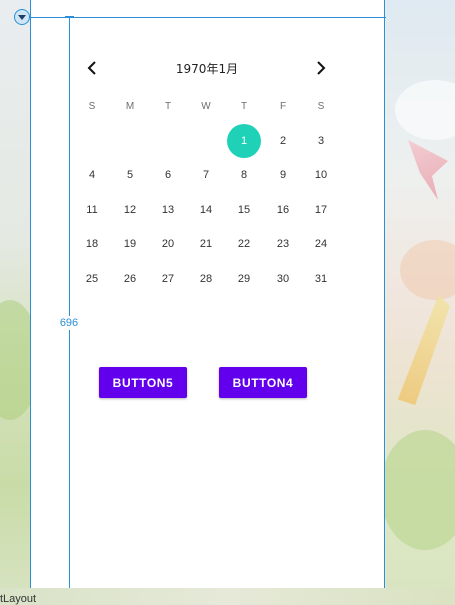  What do you see at coordinates (69, 17) in the screenshot?
I see `constraint-guide-tick` at bounding box center [69, 17].